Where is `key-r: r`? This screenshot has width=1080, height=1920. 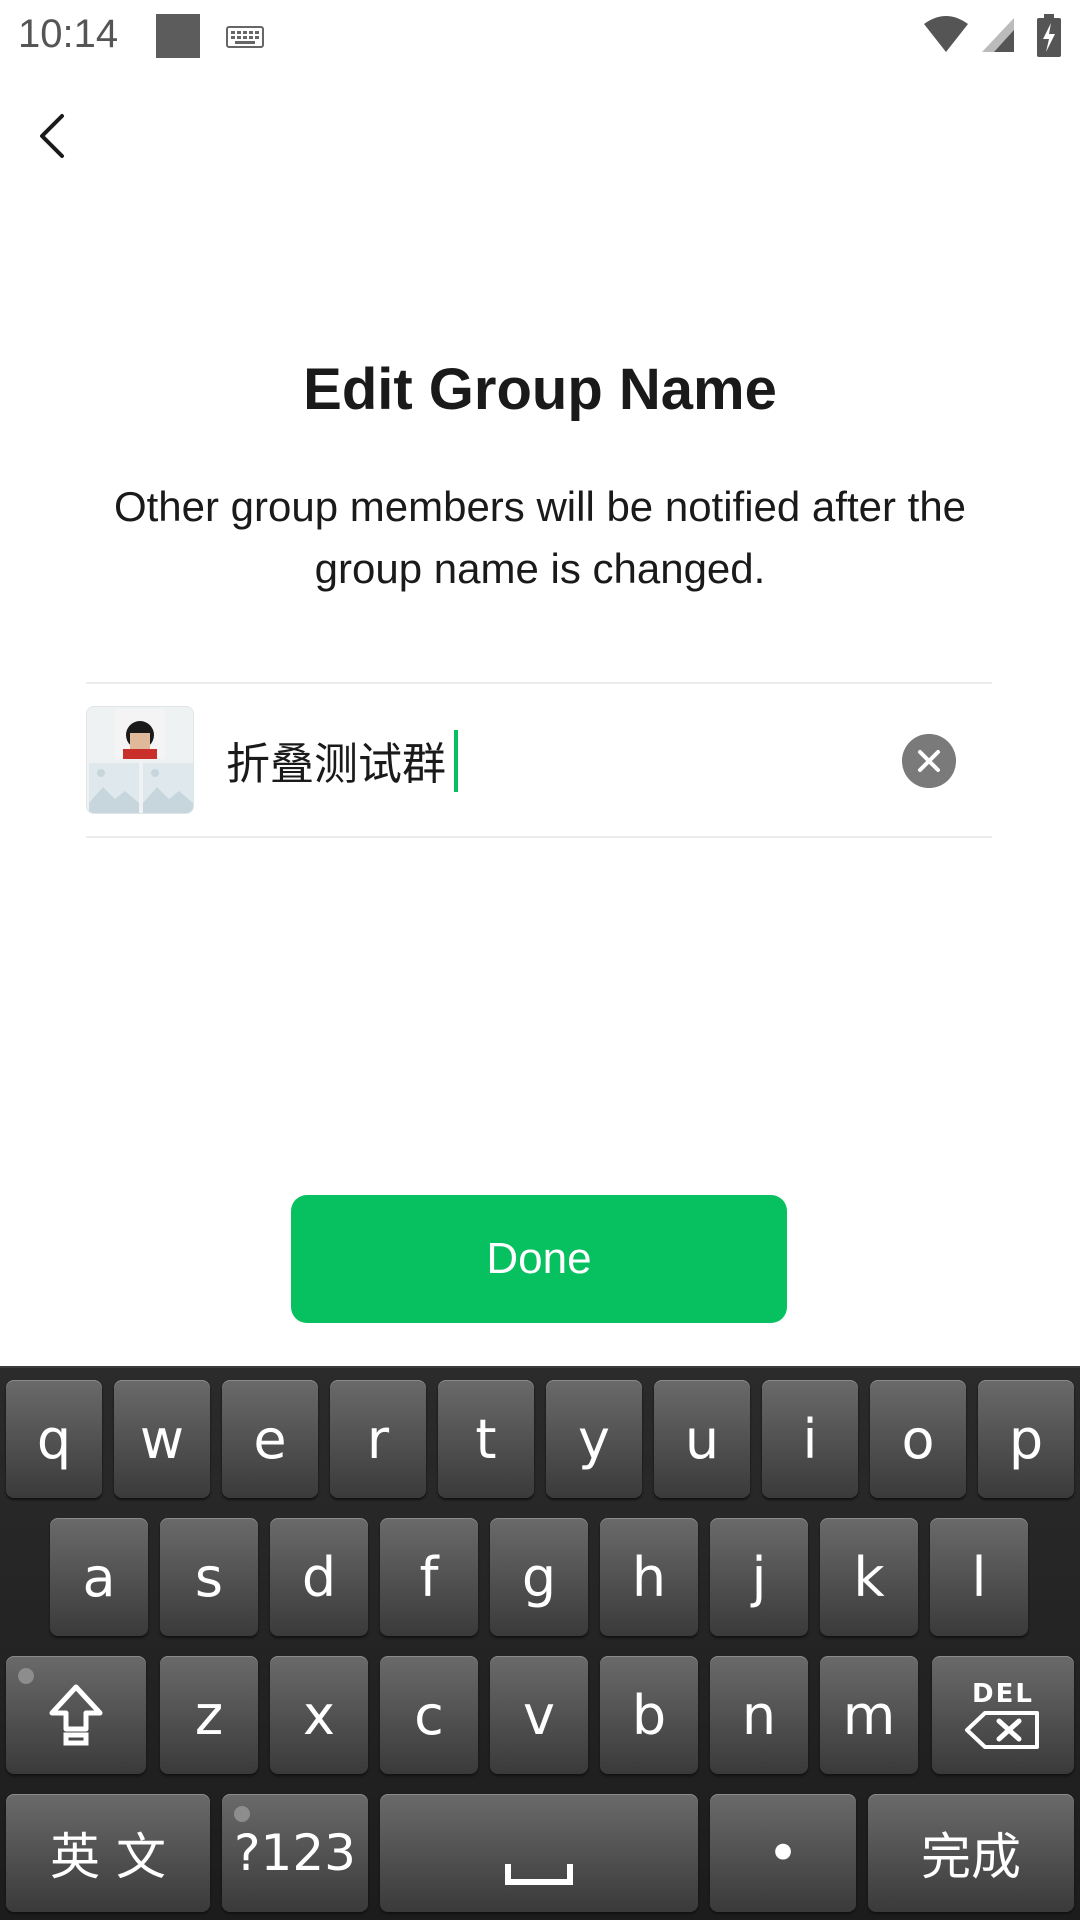 key-r: r is located at coordinates (378, 1439).